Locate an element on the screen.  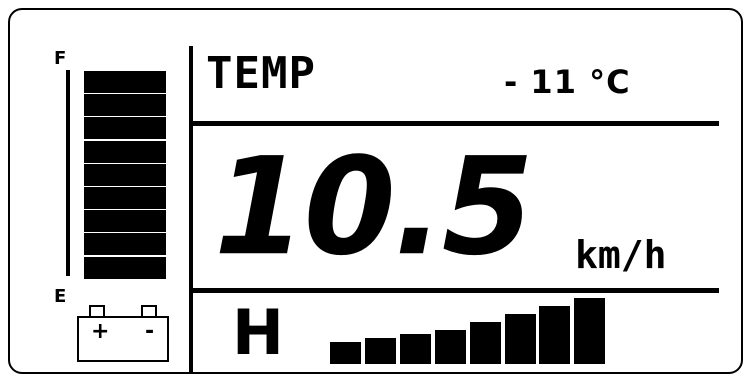
gauge-scale-line is located at coordinates (68, 173).